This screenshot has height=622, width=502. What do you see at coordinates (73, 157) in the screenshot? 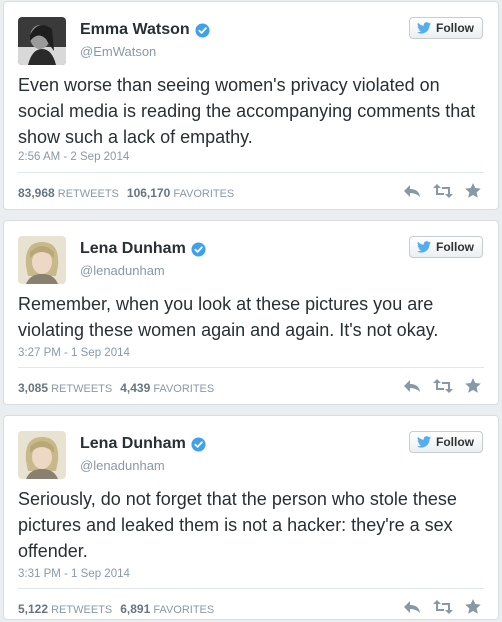
I see `tweet-timestamp: 2:56 AM - 2 Sep 2014` at bounding box center [73, 157].